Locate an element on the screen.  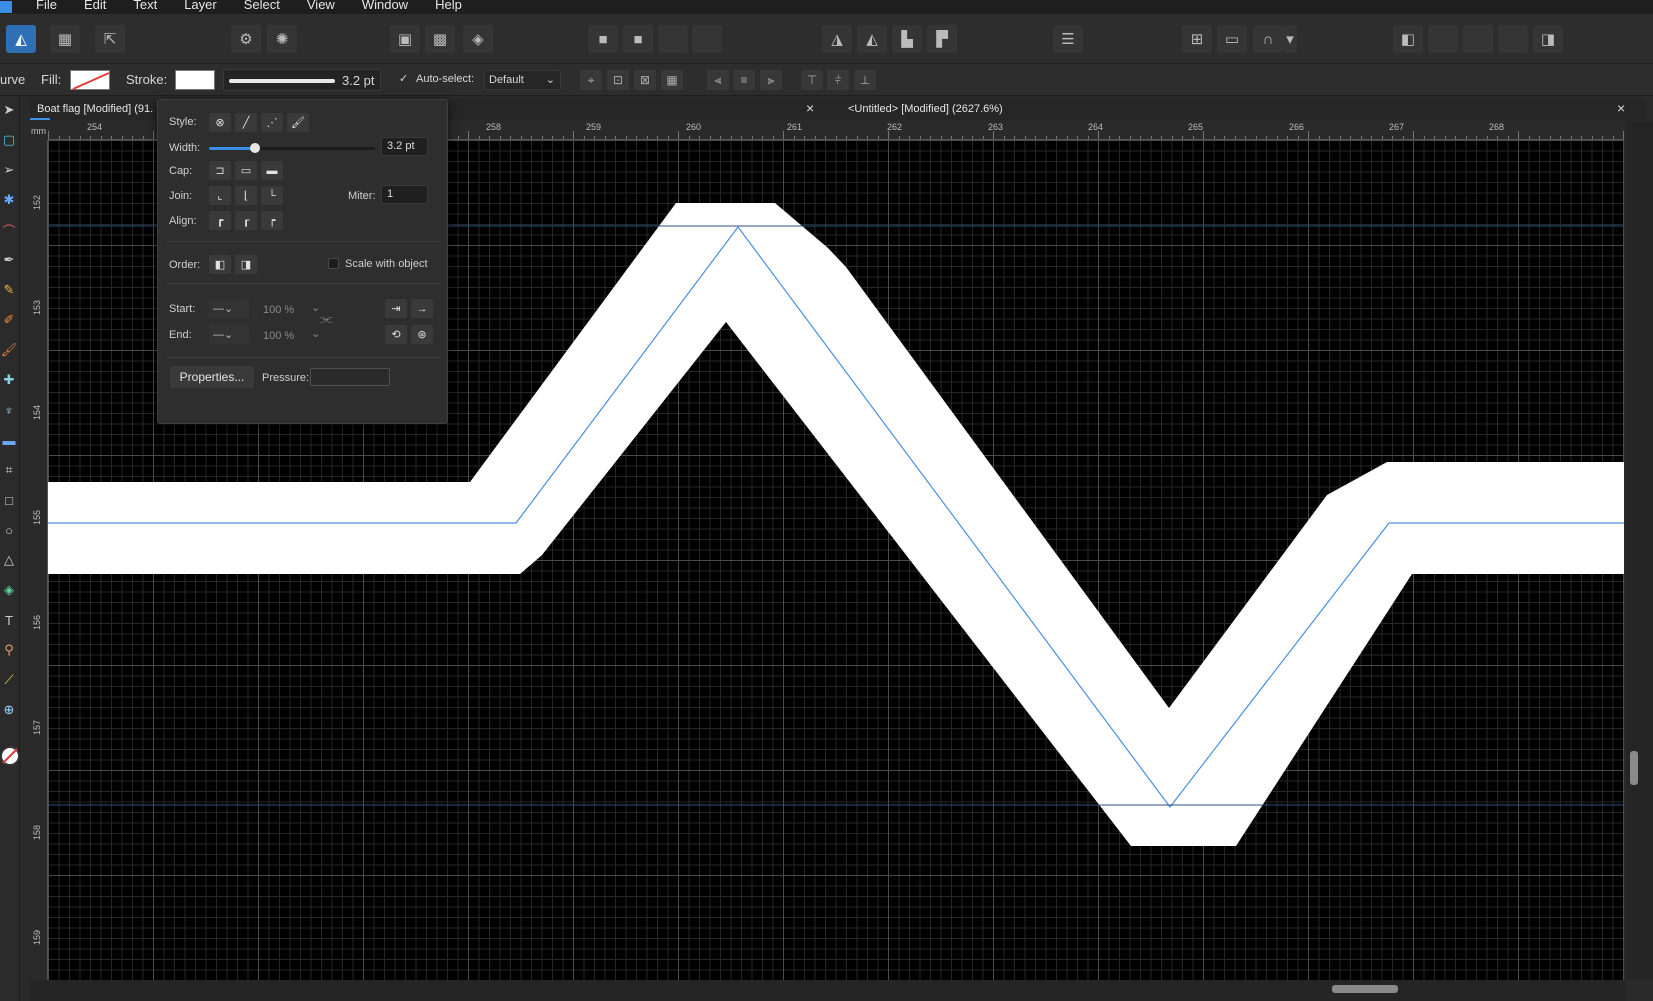
menu-select: Select is located at coordinates (262, 6).